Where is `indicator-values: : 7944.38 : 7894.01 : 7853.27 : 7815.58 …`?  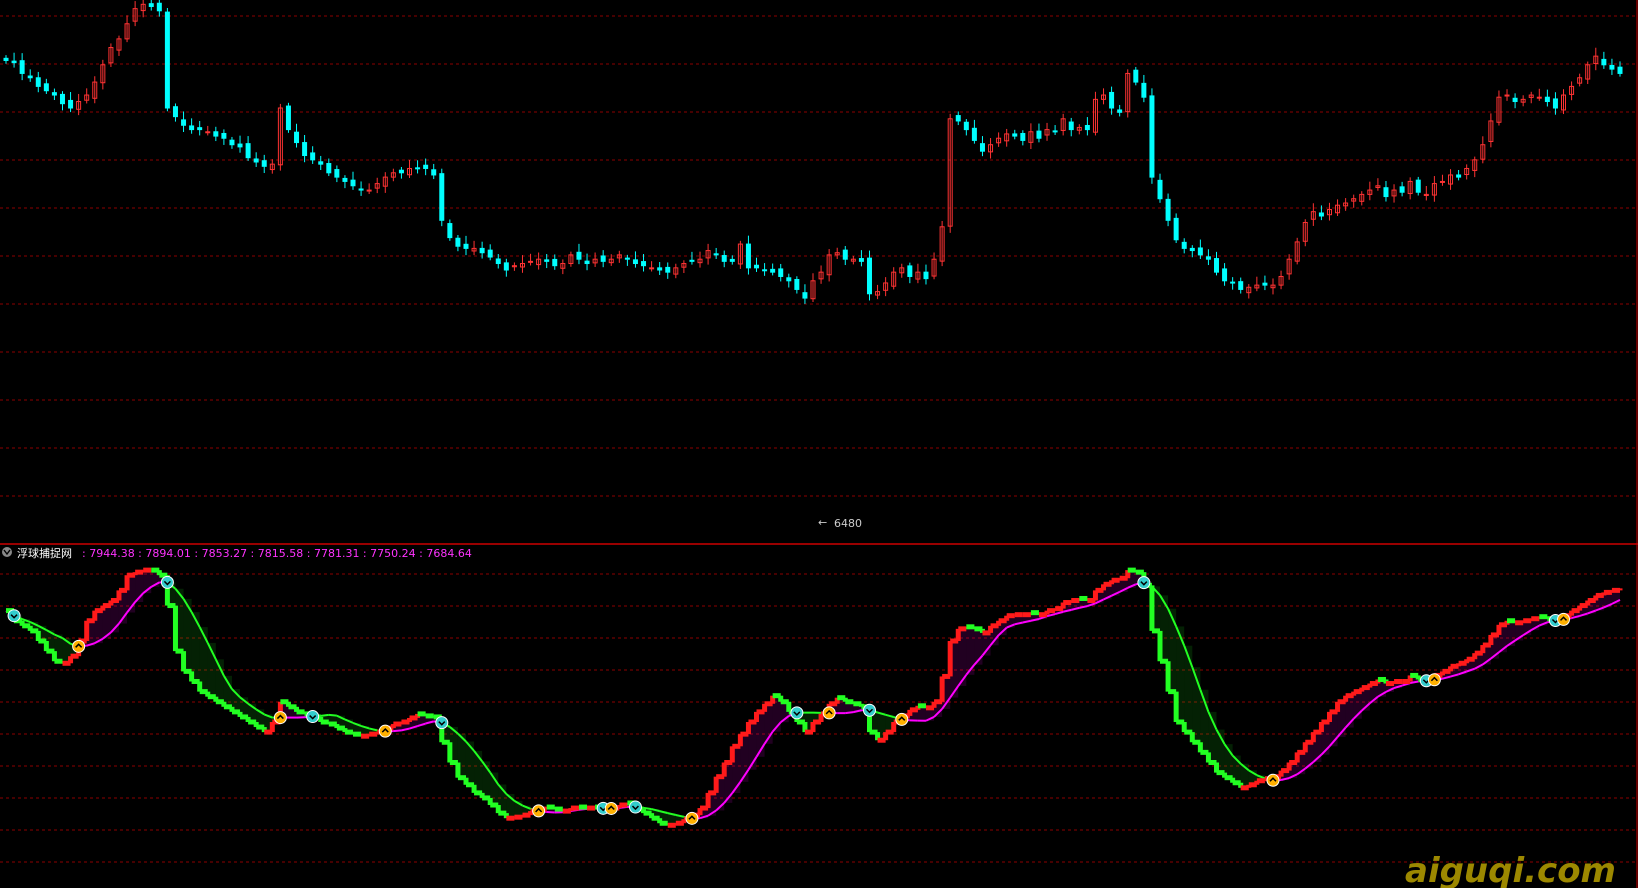
indicator-values: : 7944.38 : 7894.01 : 7853.27 : 7815.58 … is located at coordinates (277, 553).